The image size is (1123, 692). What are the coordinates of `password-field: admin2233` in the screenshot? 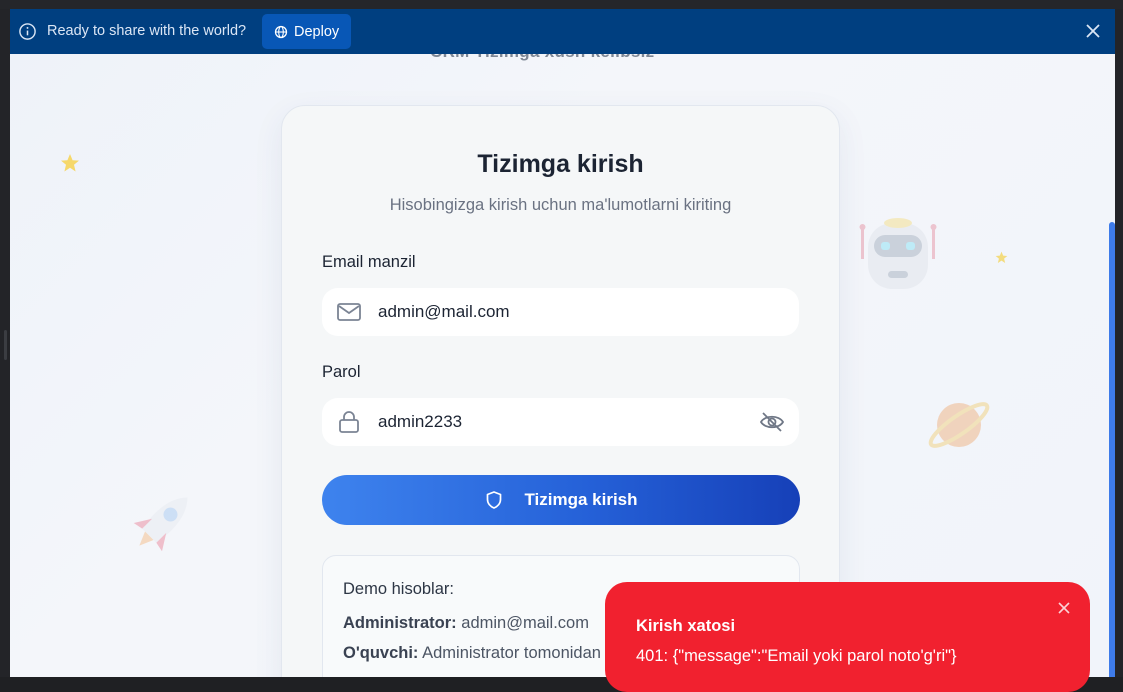 It's located at (560, 422).